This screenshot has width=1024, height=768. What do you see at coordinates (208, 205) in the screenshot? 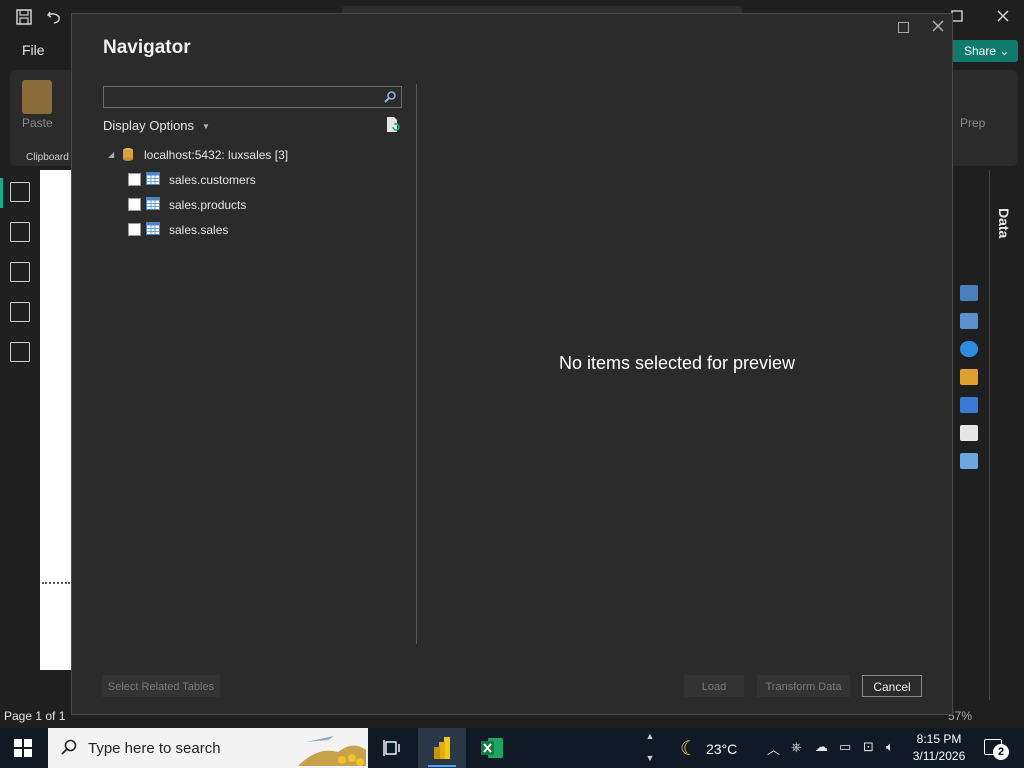
I see `table-name: sales.products` at bounding box center [208, 205].